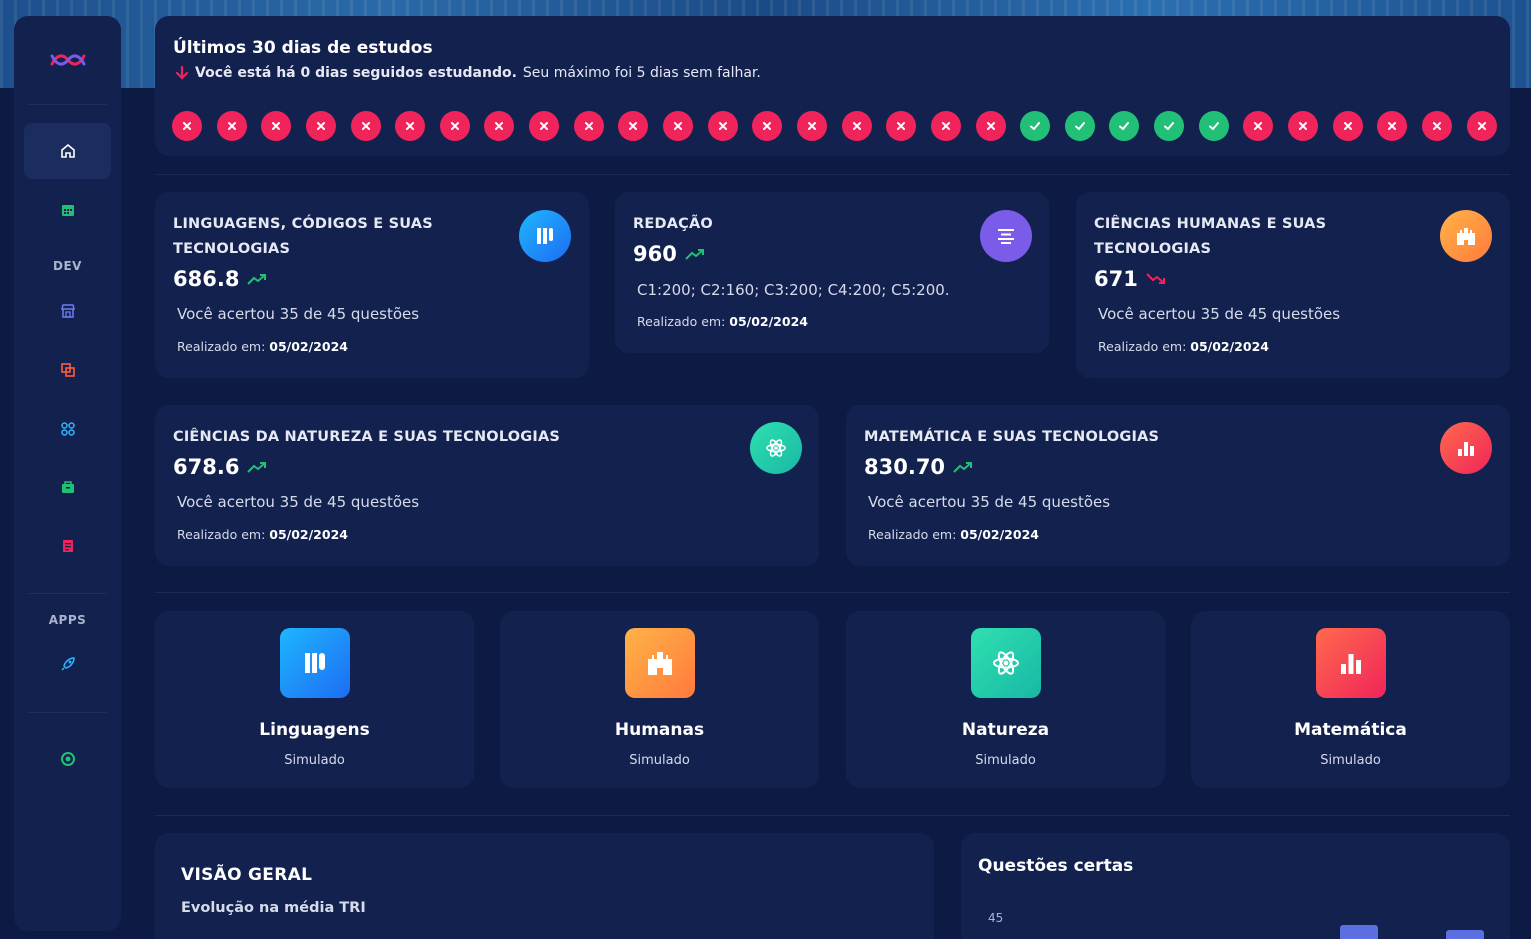 Image resolution: width=1531 pixels, height=939 pixels. What do you see at coordinates (247, 875) in the screenshot?
I see `overview-title: VISÃO GERAL` at bounding box center [247, 875].